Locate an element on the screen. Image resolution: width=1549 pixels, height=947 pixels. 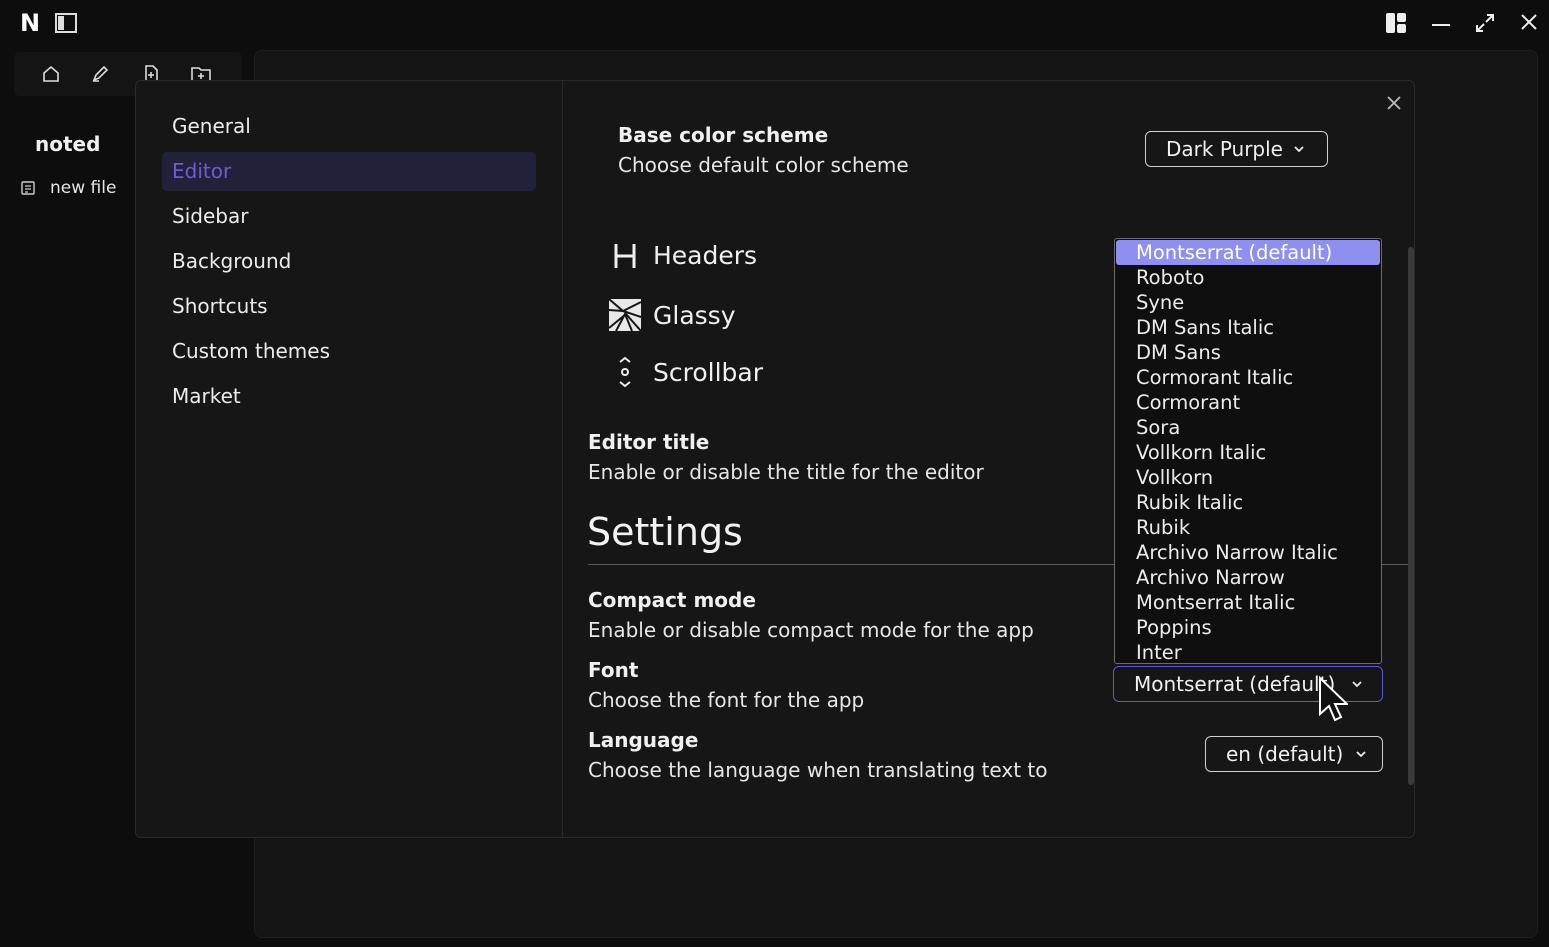
settings-scrollbar is located at coordinates (1411, 516).